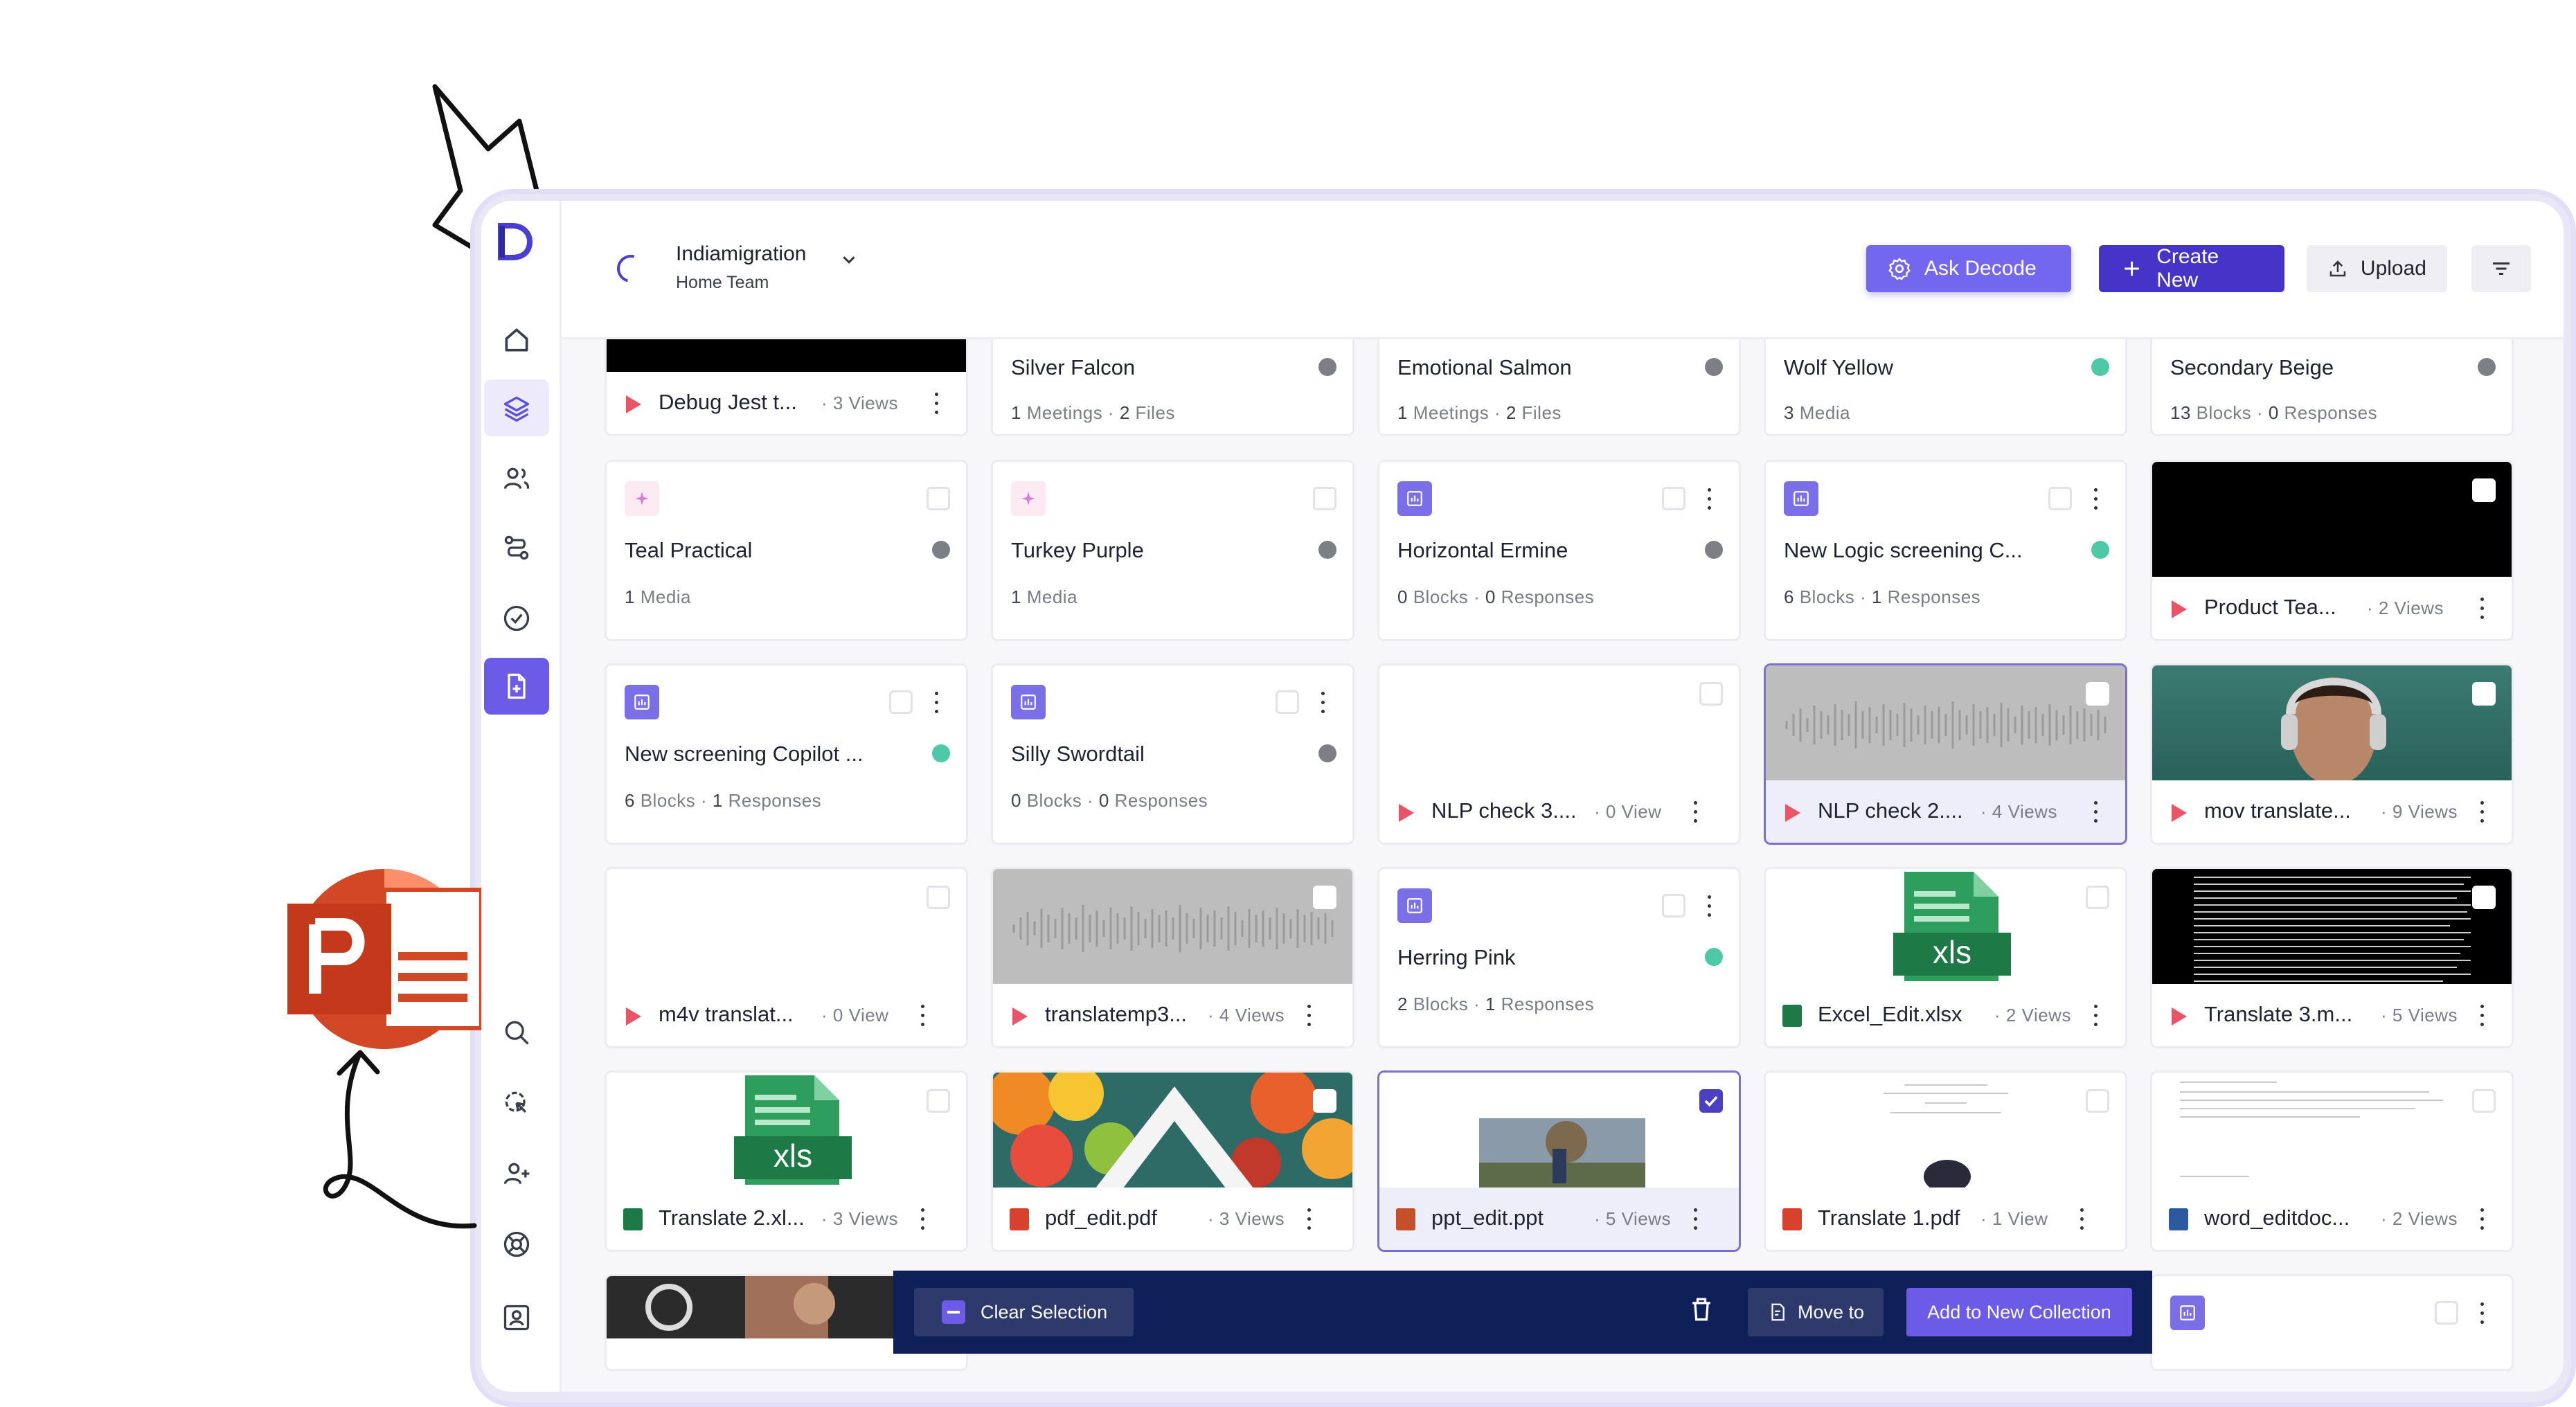 The image size is (2576, 1407). What do you see at coordinates (516, 340) in the screenshot?
I see `nav-home` at bounding box center [516, 340].